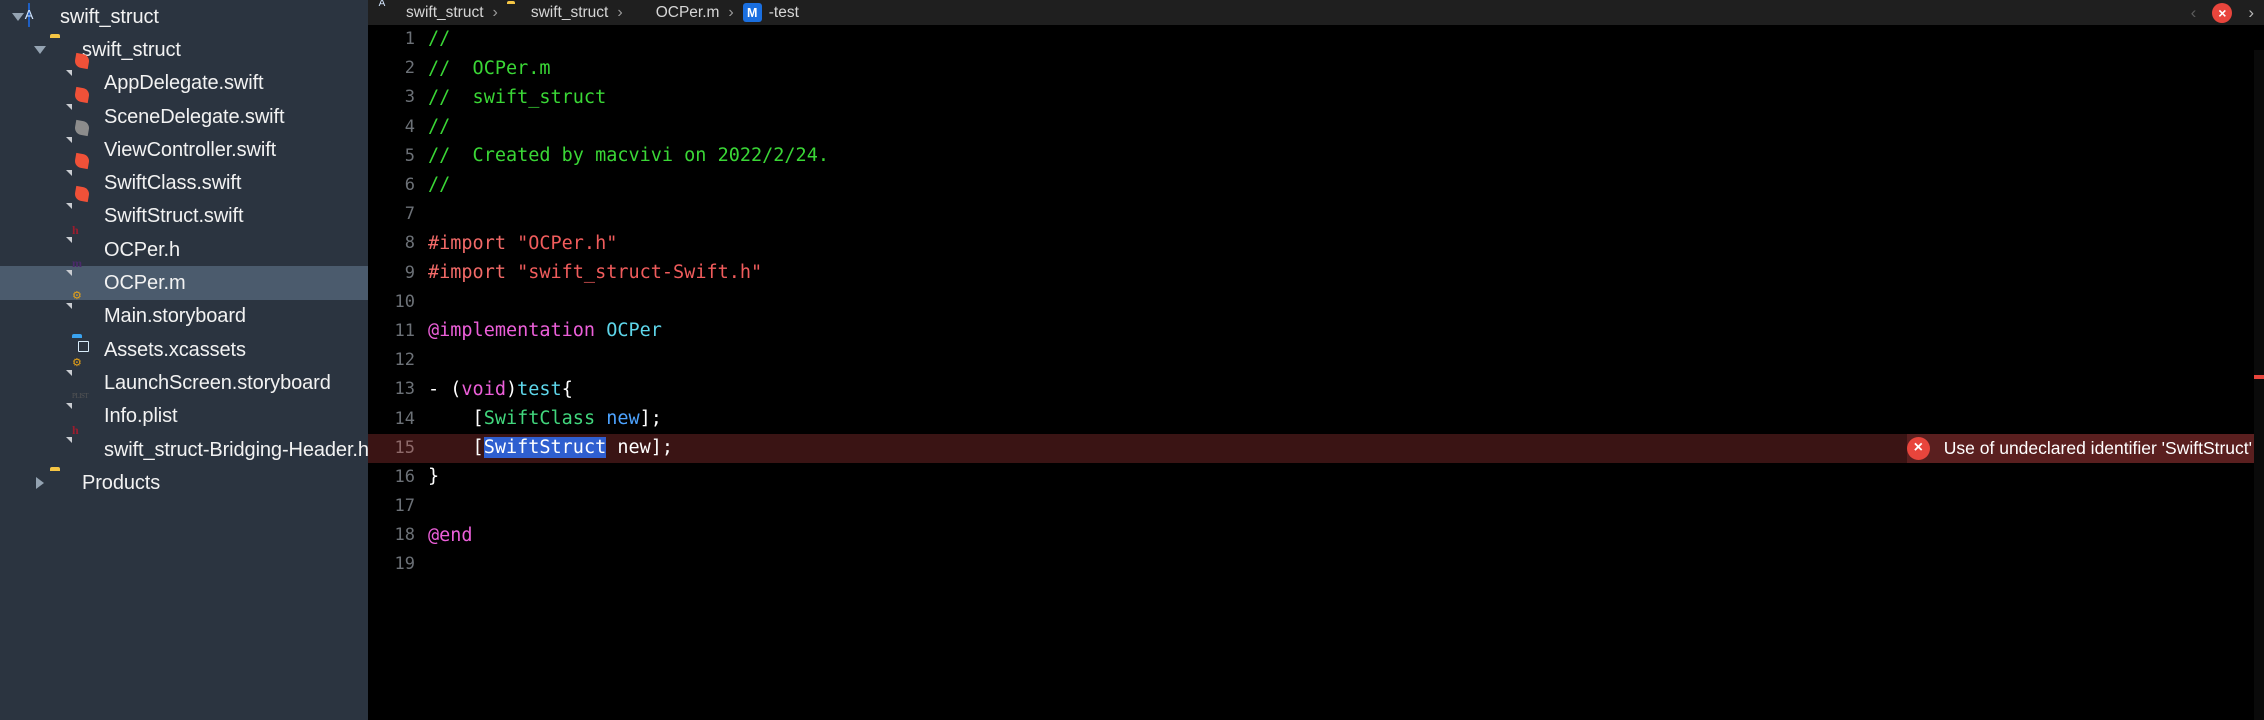  I want to click on line-number: 10, so click(404, 301).